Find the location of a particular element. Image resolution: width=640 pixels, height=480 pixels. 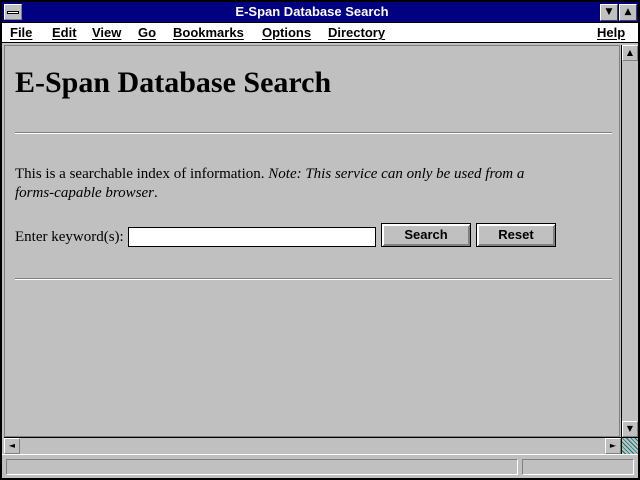

window-title: E-Span Database Search is located at coordinates (312, 11).